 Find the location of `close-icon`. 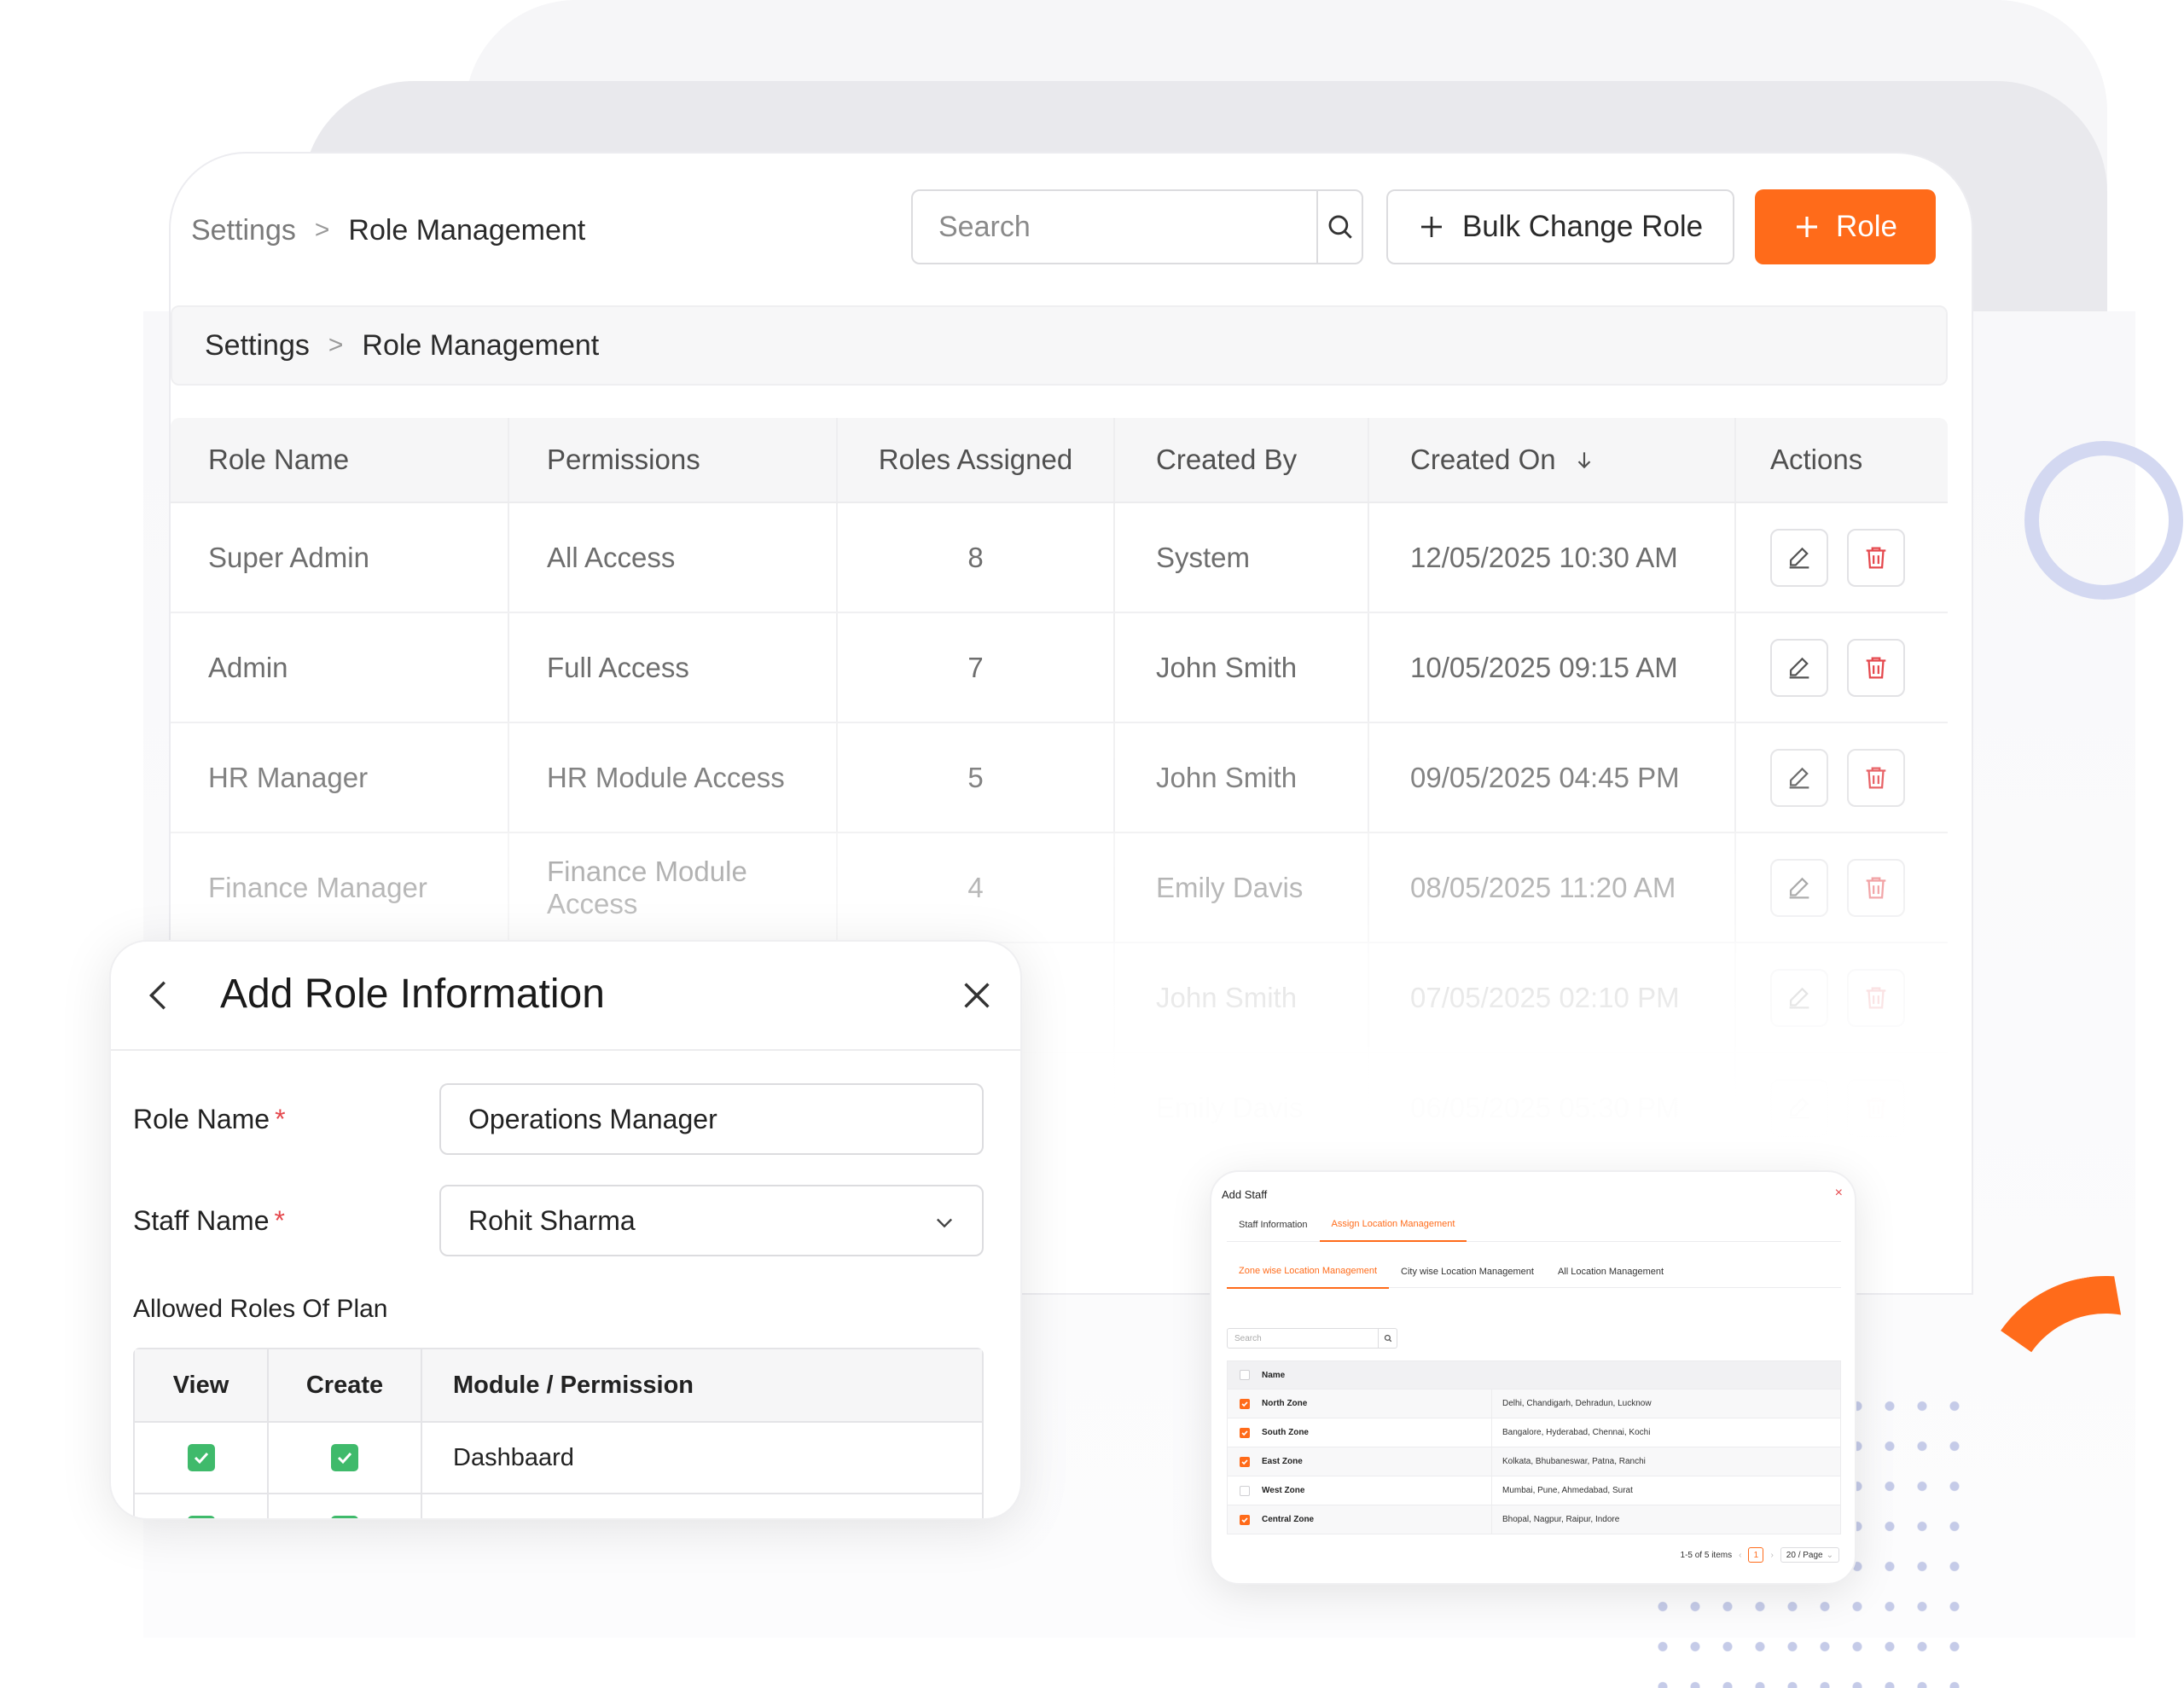

close-icon is located at coordinates (977, 995).